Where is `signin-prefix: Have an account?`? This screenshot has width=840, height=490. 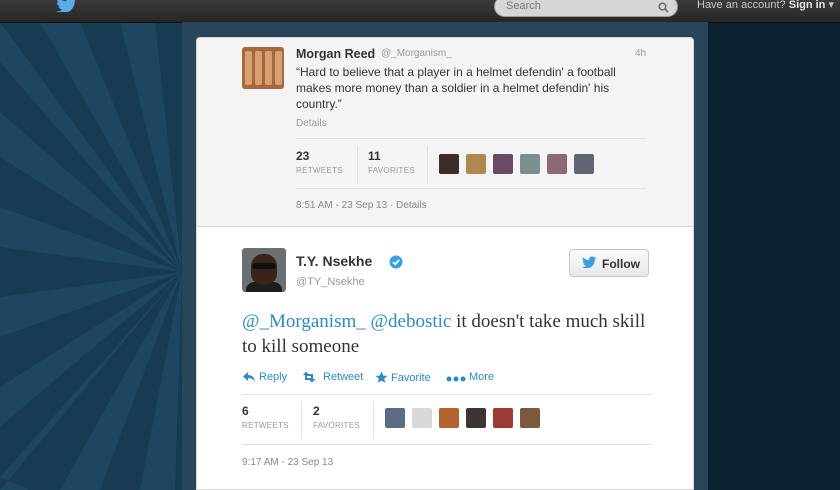 signin-prefix: Have an account? is located at coordinates (741, 5).